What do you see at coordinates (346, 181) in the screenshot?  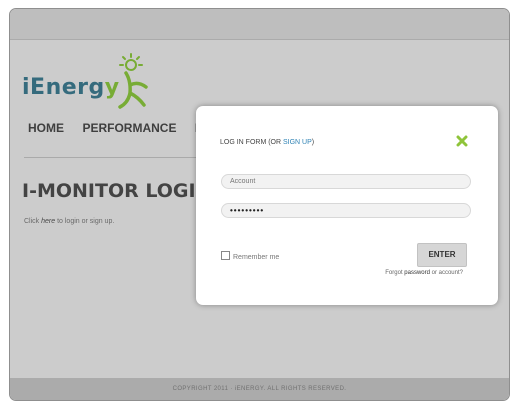 I see `account-input` at bounding box center [346, 181].